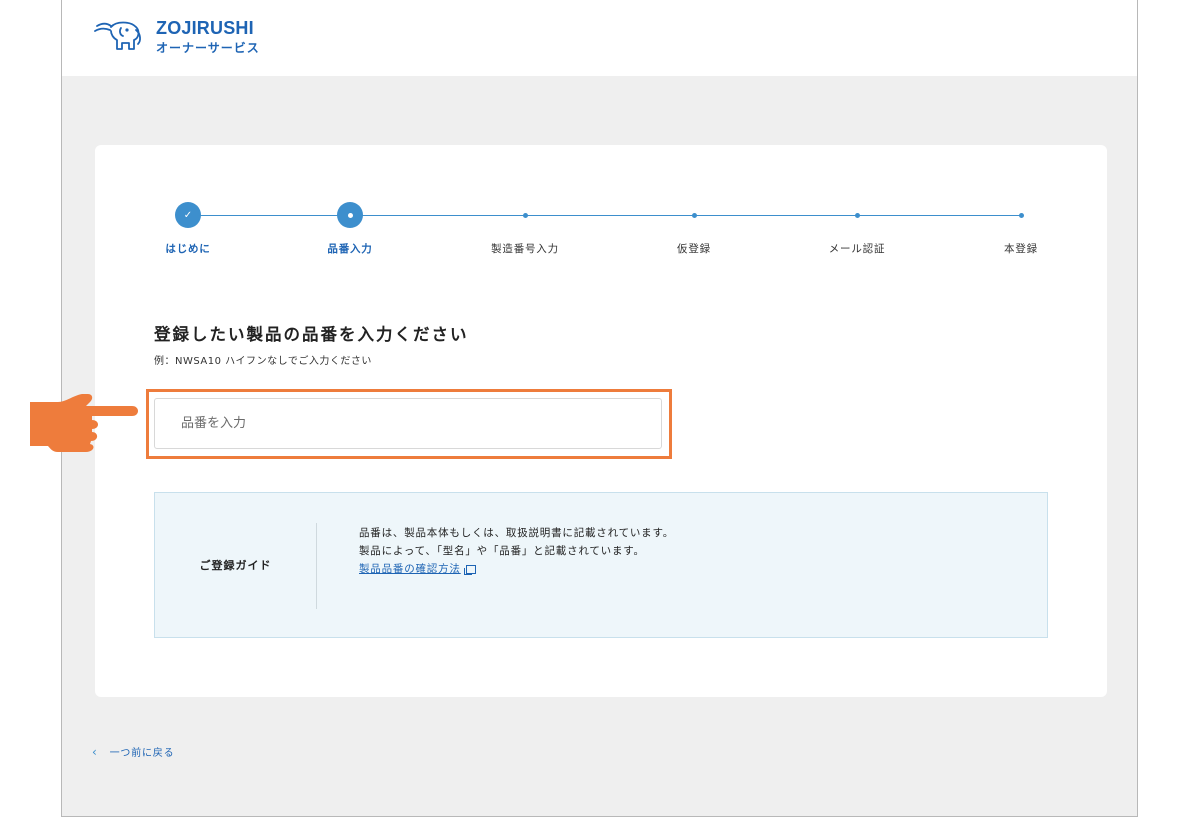 The width and height of the screenshot is (1200, 829). What do you see at coordinates (408, 423) in the screenshot?
I see `model-number-input` at bounding box center [408, 423].